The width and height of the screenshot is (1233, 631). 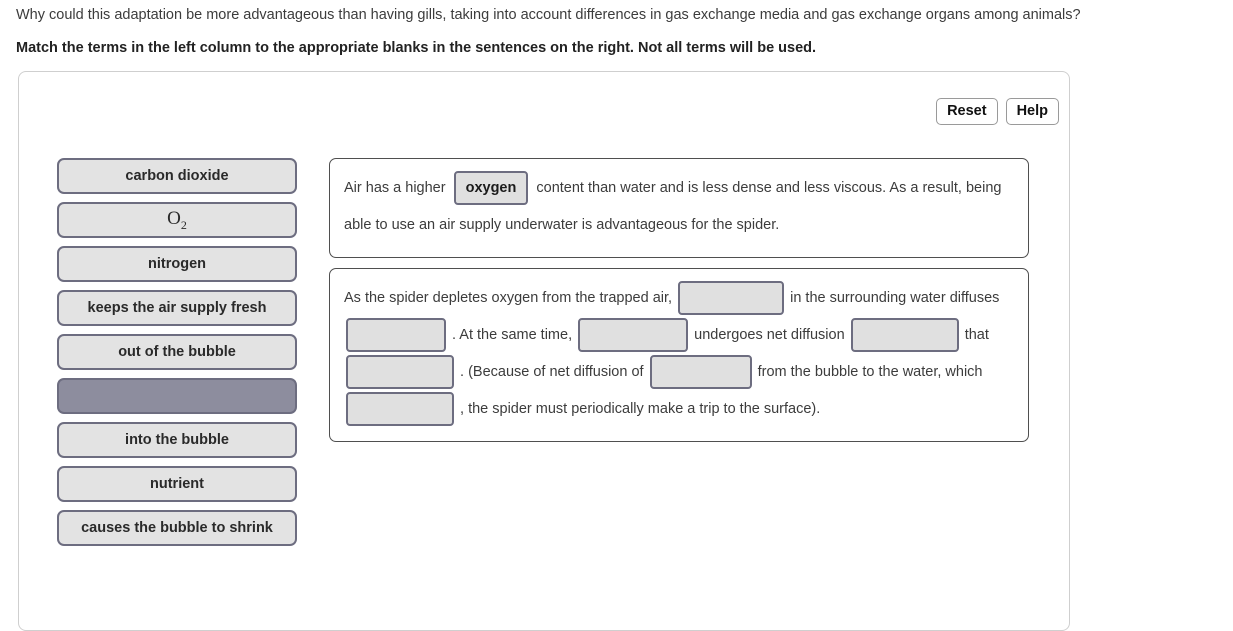 I want to click on term-tile: out of the bubble, so click(x=177, y=352).